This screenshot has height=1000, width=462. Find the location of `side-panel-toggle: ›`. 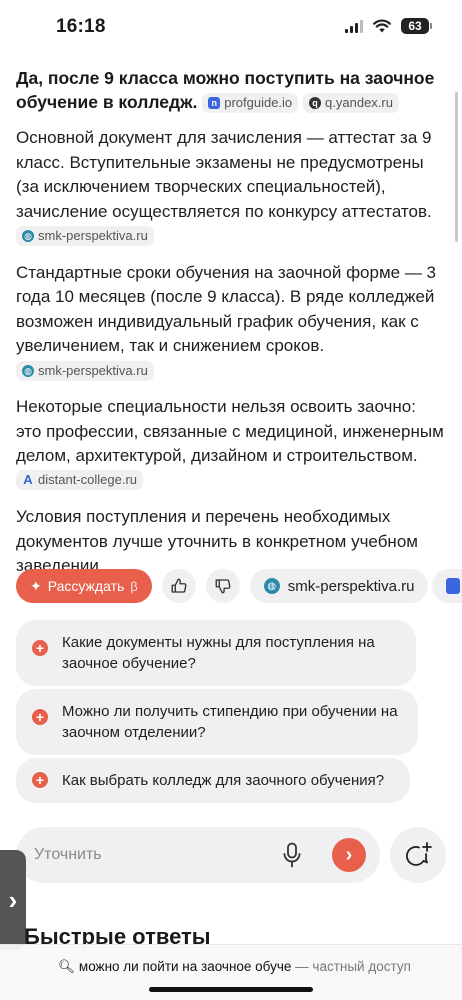

side-panel-toggle: › is located at coordinates (13, 900).